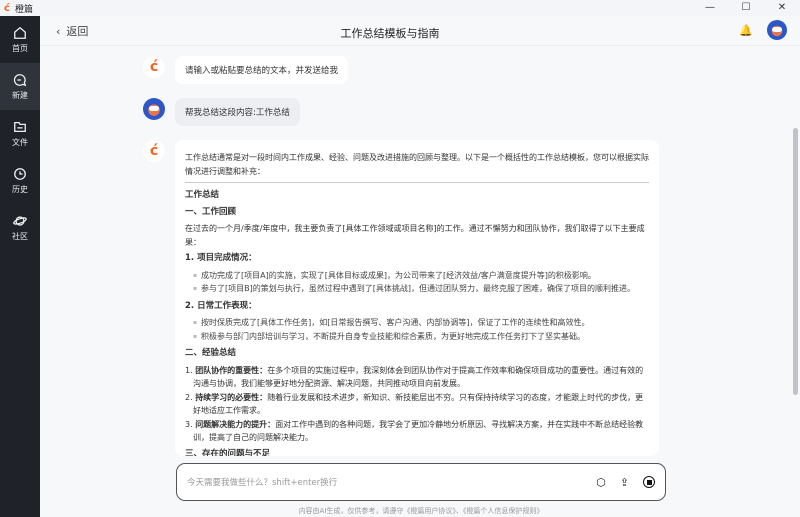 This screenshot has height=517, width=800. What do you see at coordinates (202, 195) in the screenshot?
I see `heading: 工作总结` at bounding box center [202, 195].